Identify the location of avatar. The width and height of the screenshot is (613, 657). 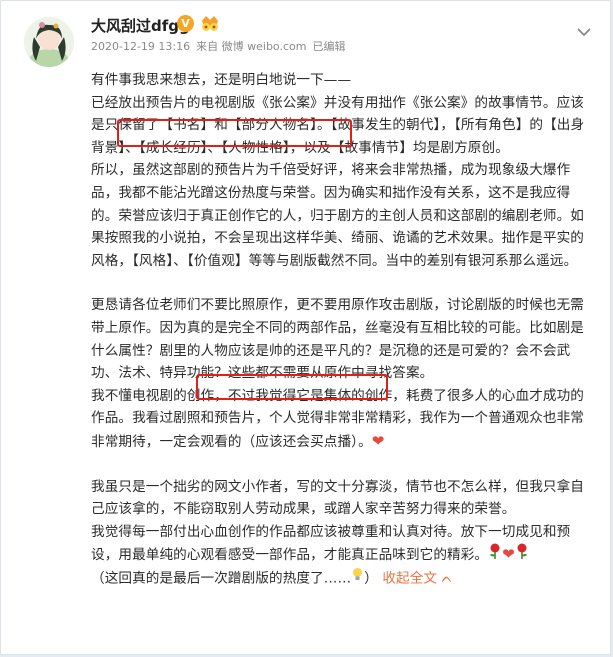
(49, 42).